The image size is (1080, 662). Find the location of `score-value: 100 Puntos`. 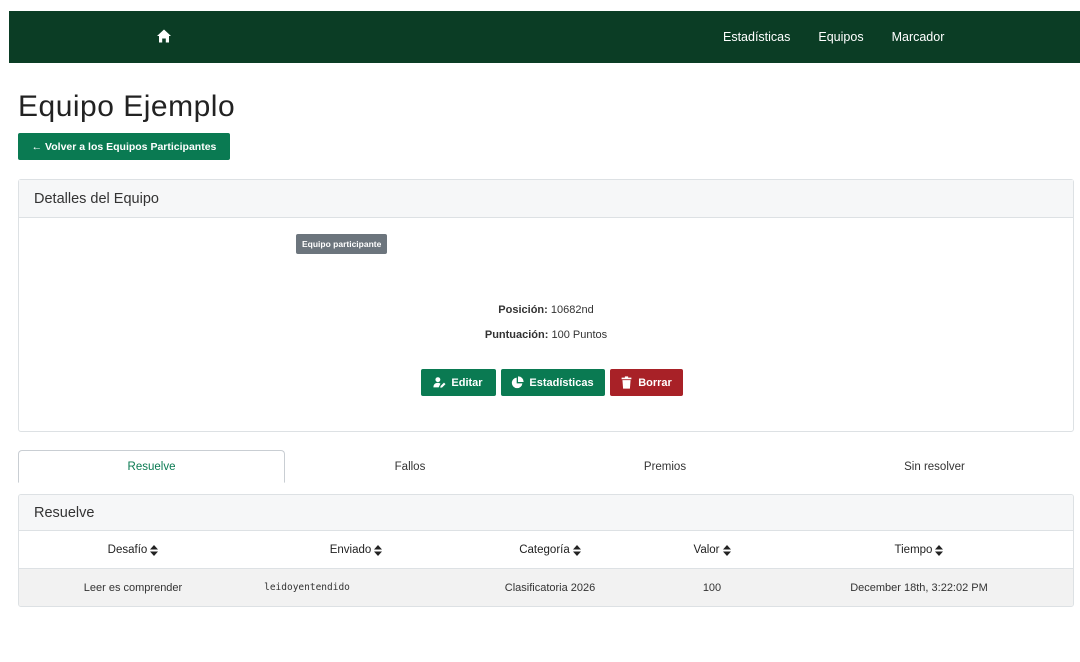

score-value: 100 Puntos is located at coordinates (579, 335).